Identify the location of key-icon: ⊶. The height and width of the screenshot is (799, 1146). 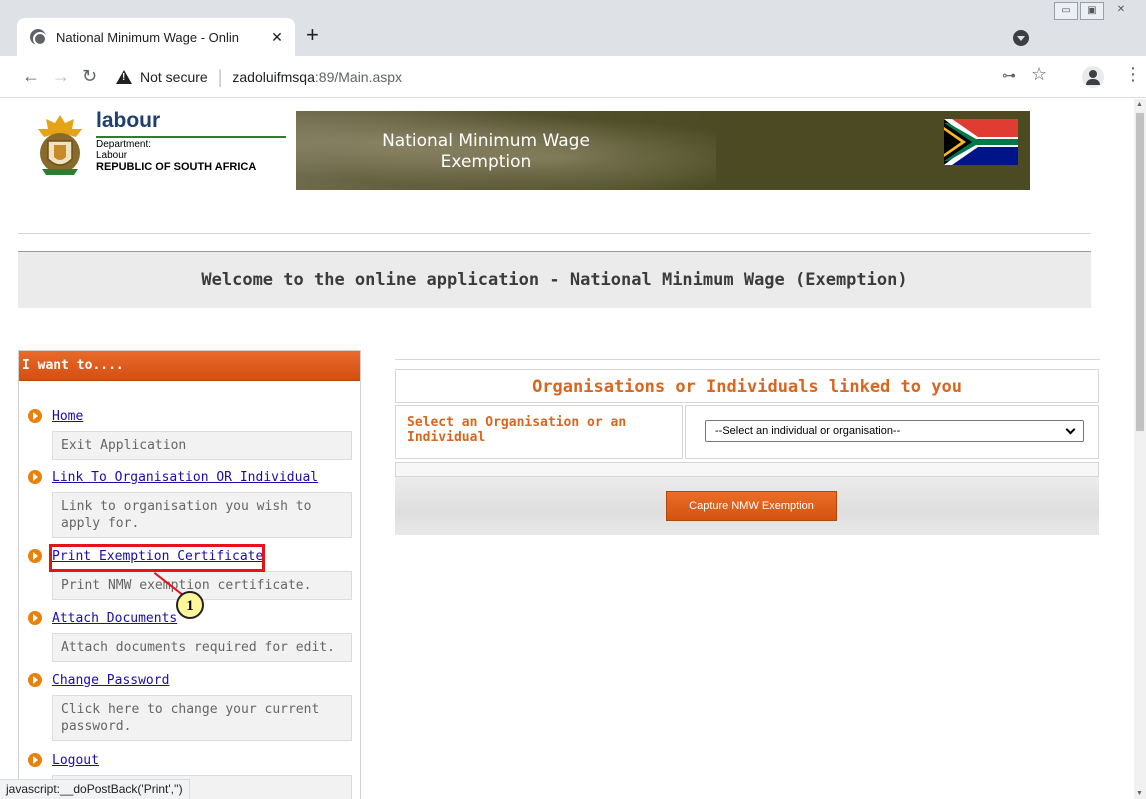
(1009, 75).